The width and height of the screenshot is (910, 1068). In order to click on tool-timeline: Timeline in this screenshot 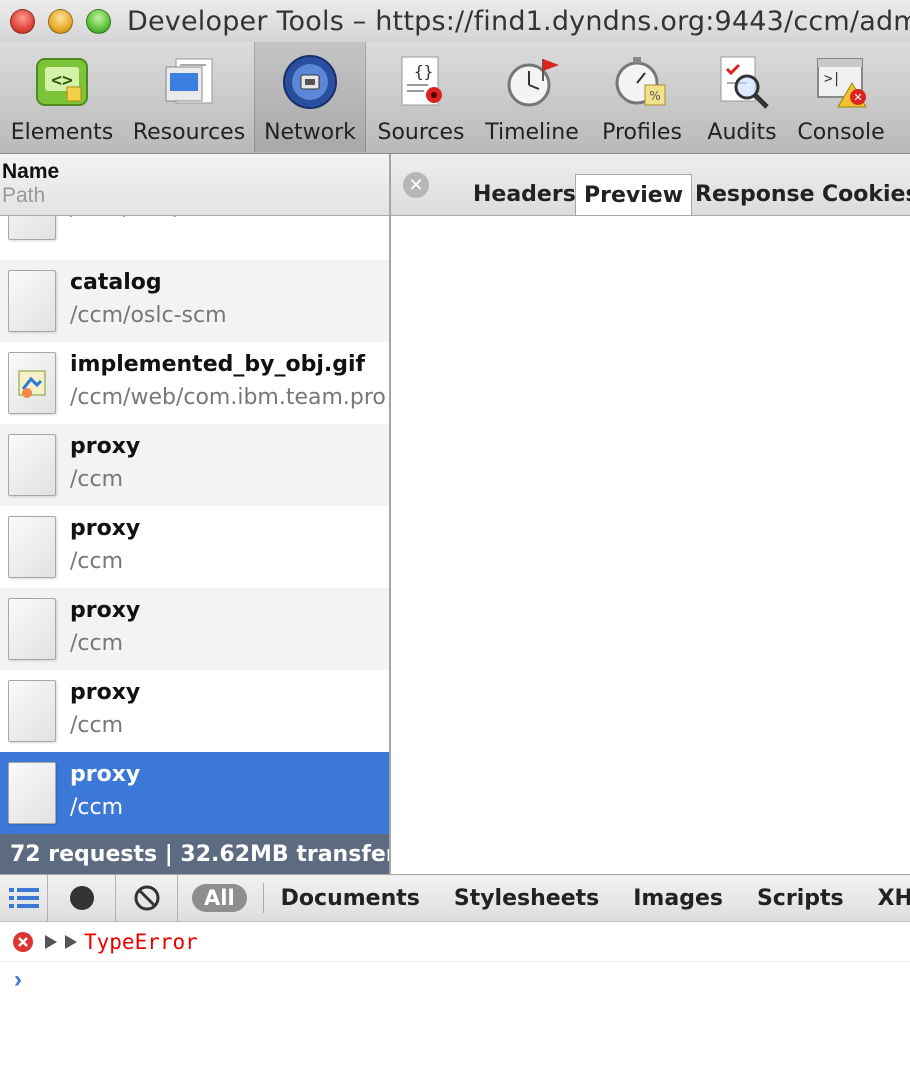, I will do `click(532, 97)`.